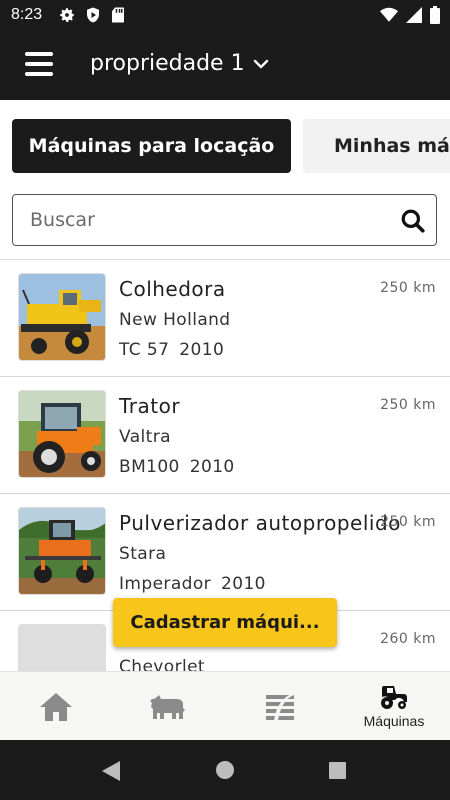 The image size is (450, 800). Describe the element at coordinates (260, 523) in the screenshot. I see `machine-title: Pulverizador autopropelido` at that location.